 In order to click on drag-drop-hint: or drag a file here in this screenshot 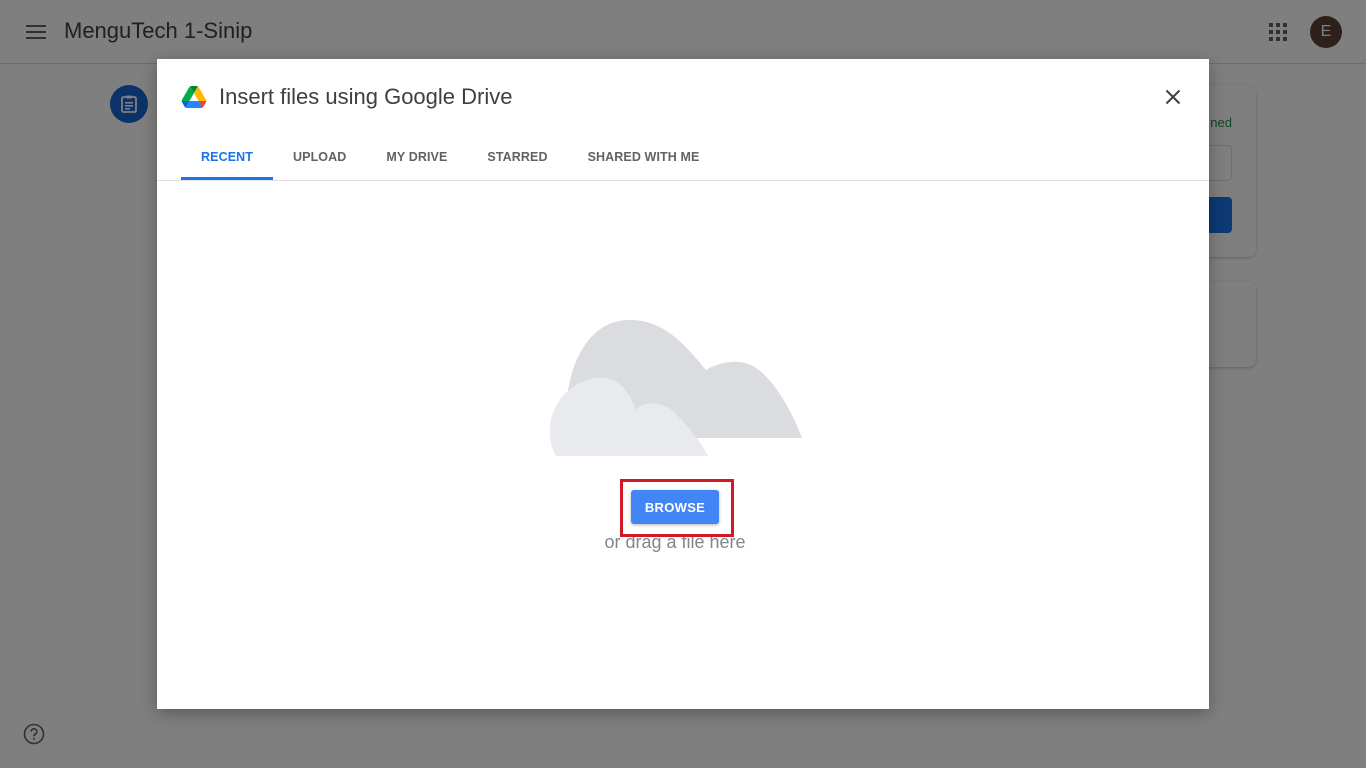, I will do `click(675, 542)`.